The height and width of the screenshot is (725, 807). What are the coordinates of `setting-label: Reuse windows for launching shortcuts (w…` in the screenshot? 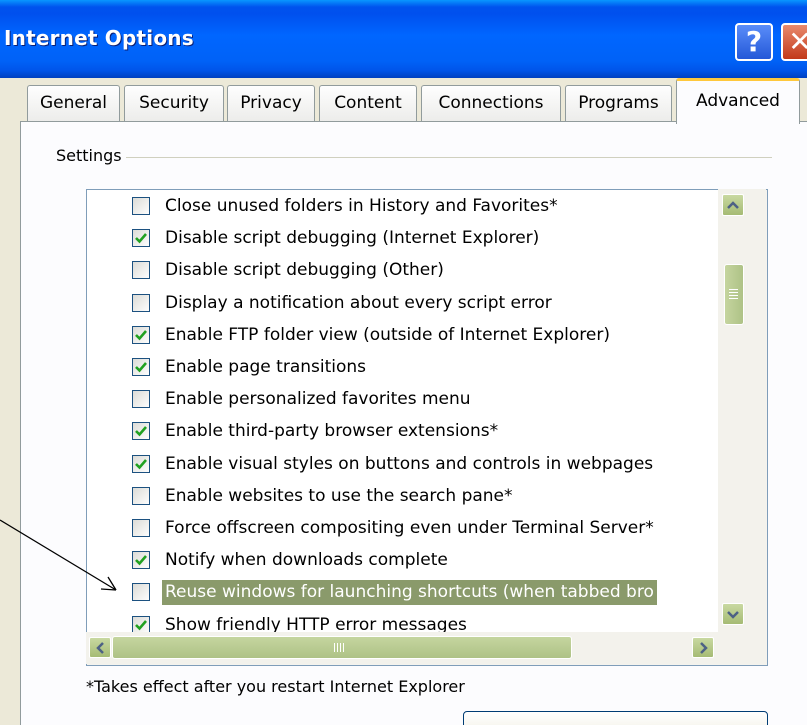 It's located at (409, 593).